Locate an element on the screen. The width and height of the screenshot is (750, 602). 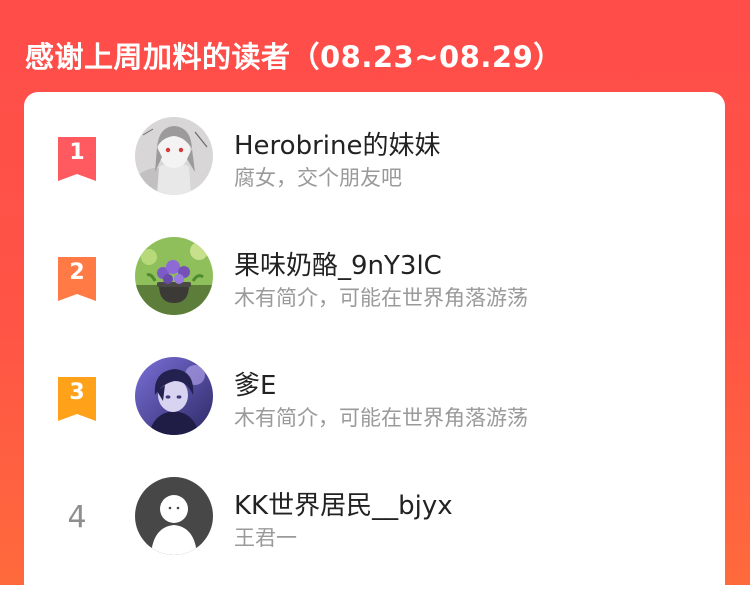
rank-badge-2: 2 is located at coordinates (77, 279).